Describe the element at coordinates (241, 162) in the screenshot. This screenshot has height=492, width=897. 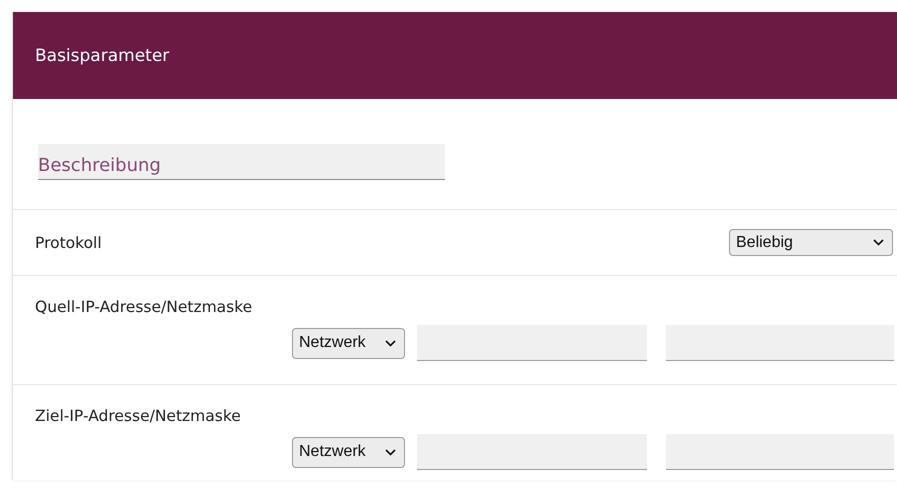
I see `description-field: Beschreibung` at that location.